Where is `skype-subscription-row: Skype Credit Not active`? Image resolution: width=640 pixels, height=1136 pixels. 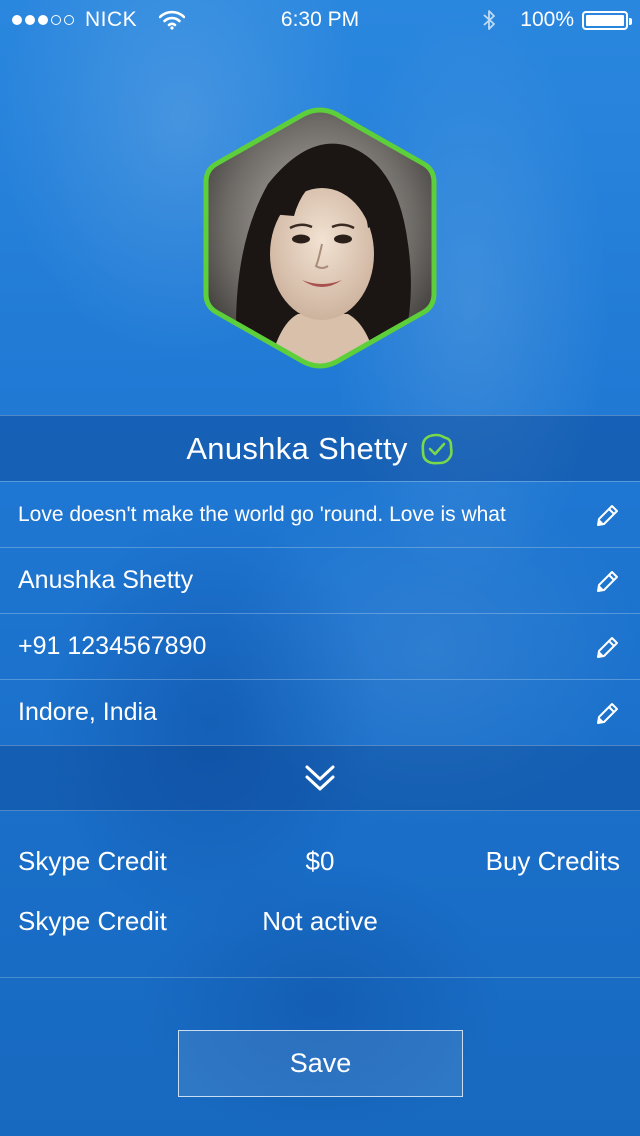 skype-subscription-row: Skype Credit Not active is located at coordinates (320, 926).